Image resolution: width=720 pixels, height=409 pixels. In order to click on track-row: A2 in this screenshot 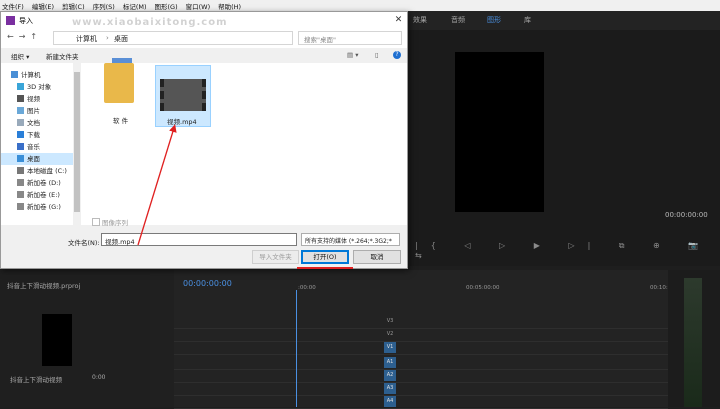, I will do `click(421, 376)`.